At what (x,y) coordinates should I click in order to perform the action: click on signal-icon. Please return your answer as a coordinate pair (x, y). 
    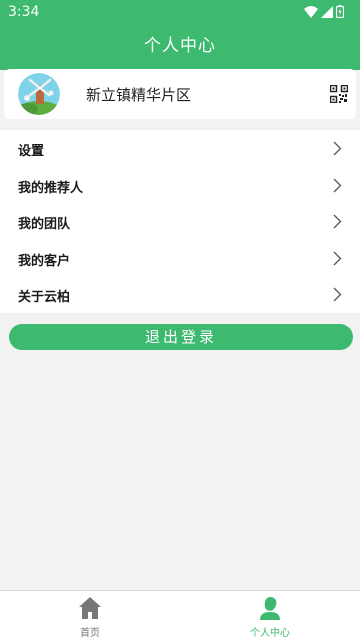
    Looking at the image, I should click on (327, 11).